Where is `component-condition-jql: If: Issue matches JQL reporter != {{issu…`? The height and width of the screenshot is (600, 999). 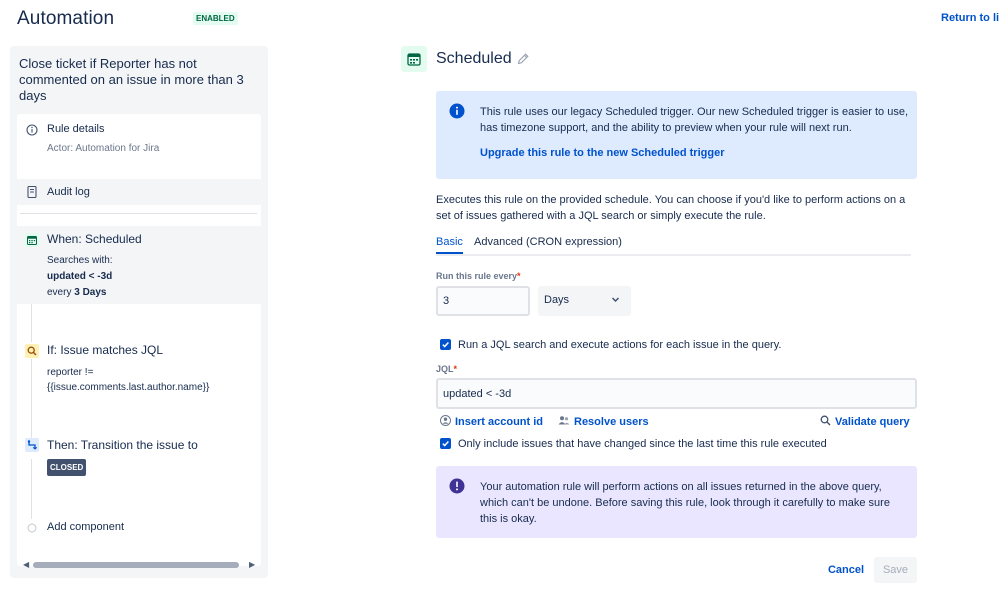 component-condition-jql: If: Issue matches JQL reporter != {{issu… is located at coordinates (139, 372).